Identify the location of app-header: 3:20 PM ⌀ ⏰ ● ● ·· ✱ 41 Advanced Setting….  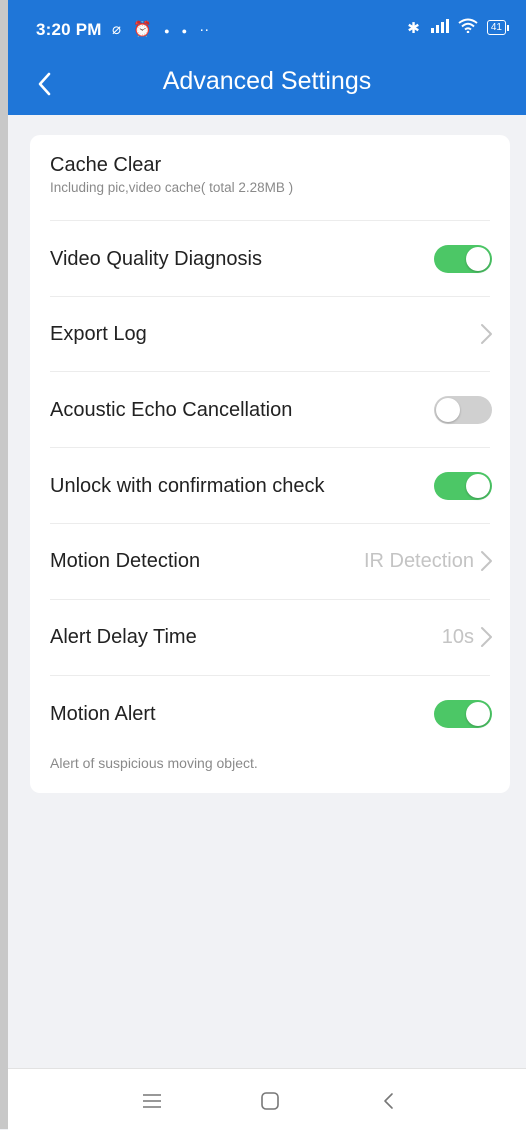
(267, 57).